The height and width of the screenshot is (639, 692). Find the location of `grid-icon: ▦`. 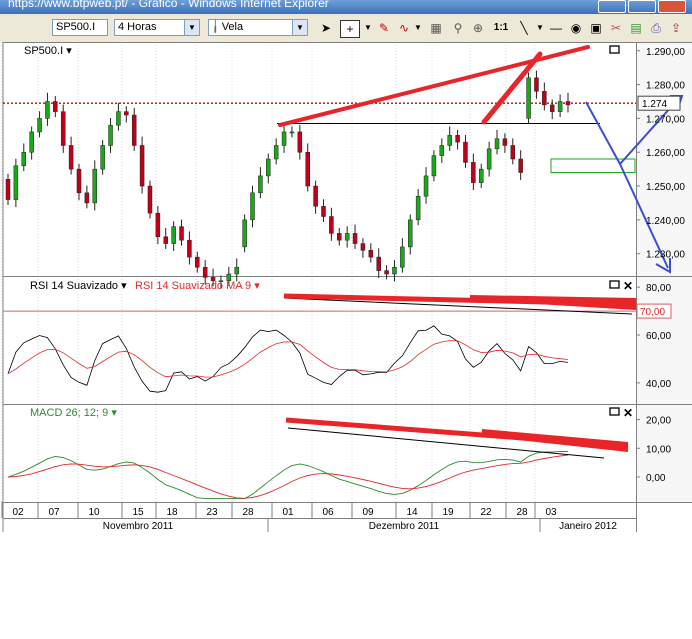

grid-icon: ▦ is located at coordinates (436, 28).